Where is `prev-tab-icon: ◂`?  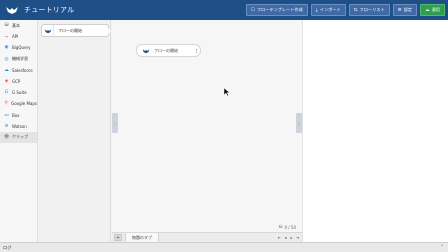 prev-tab-icon: ◂ is located at coordinates (285, 237).